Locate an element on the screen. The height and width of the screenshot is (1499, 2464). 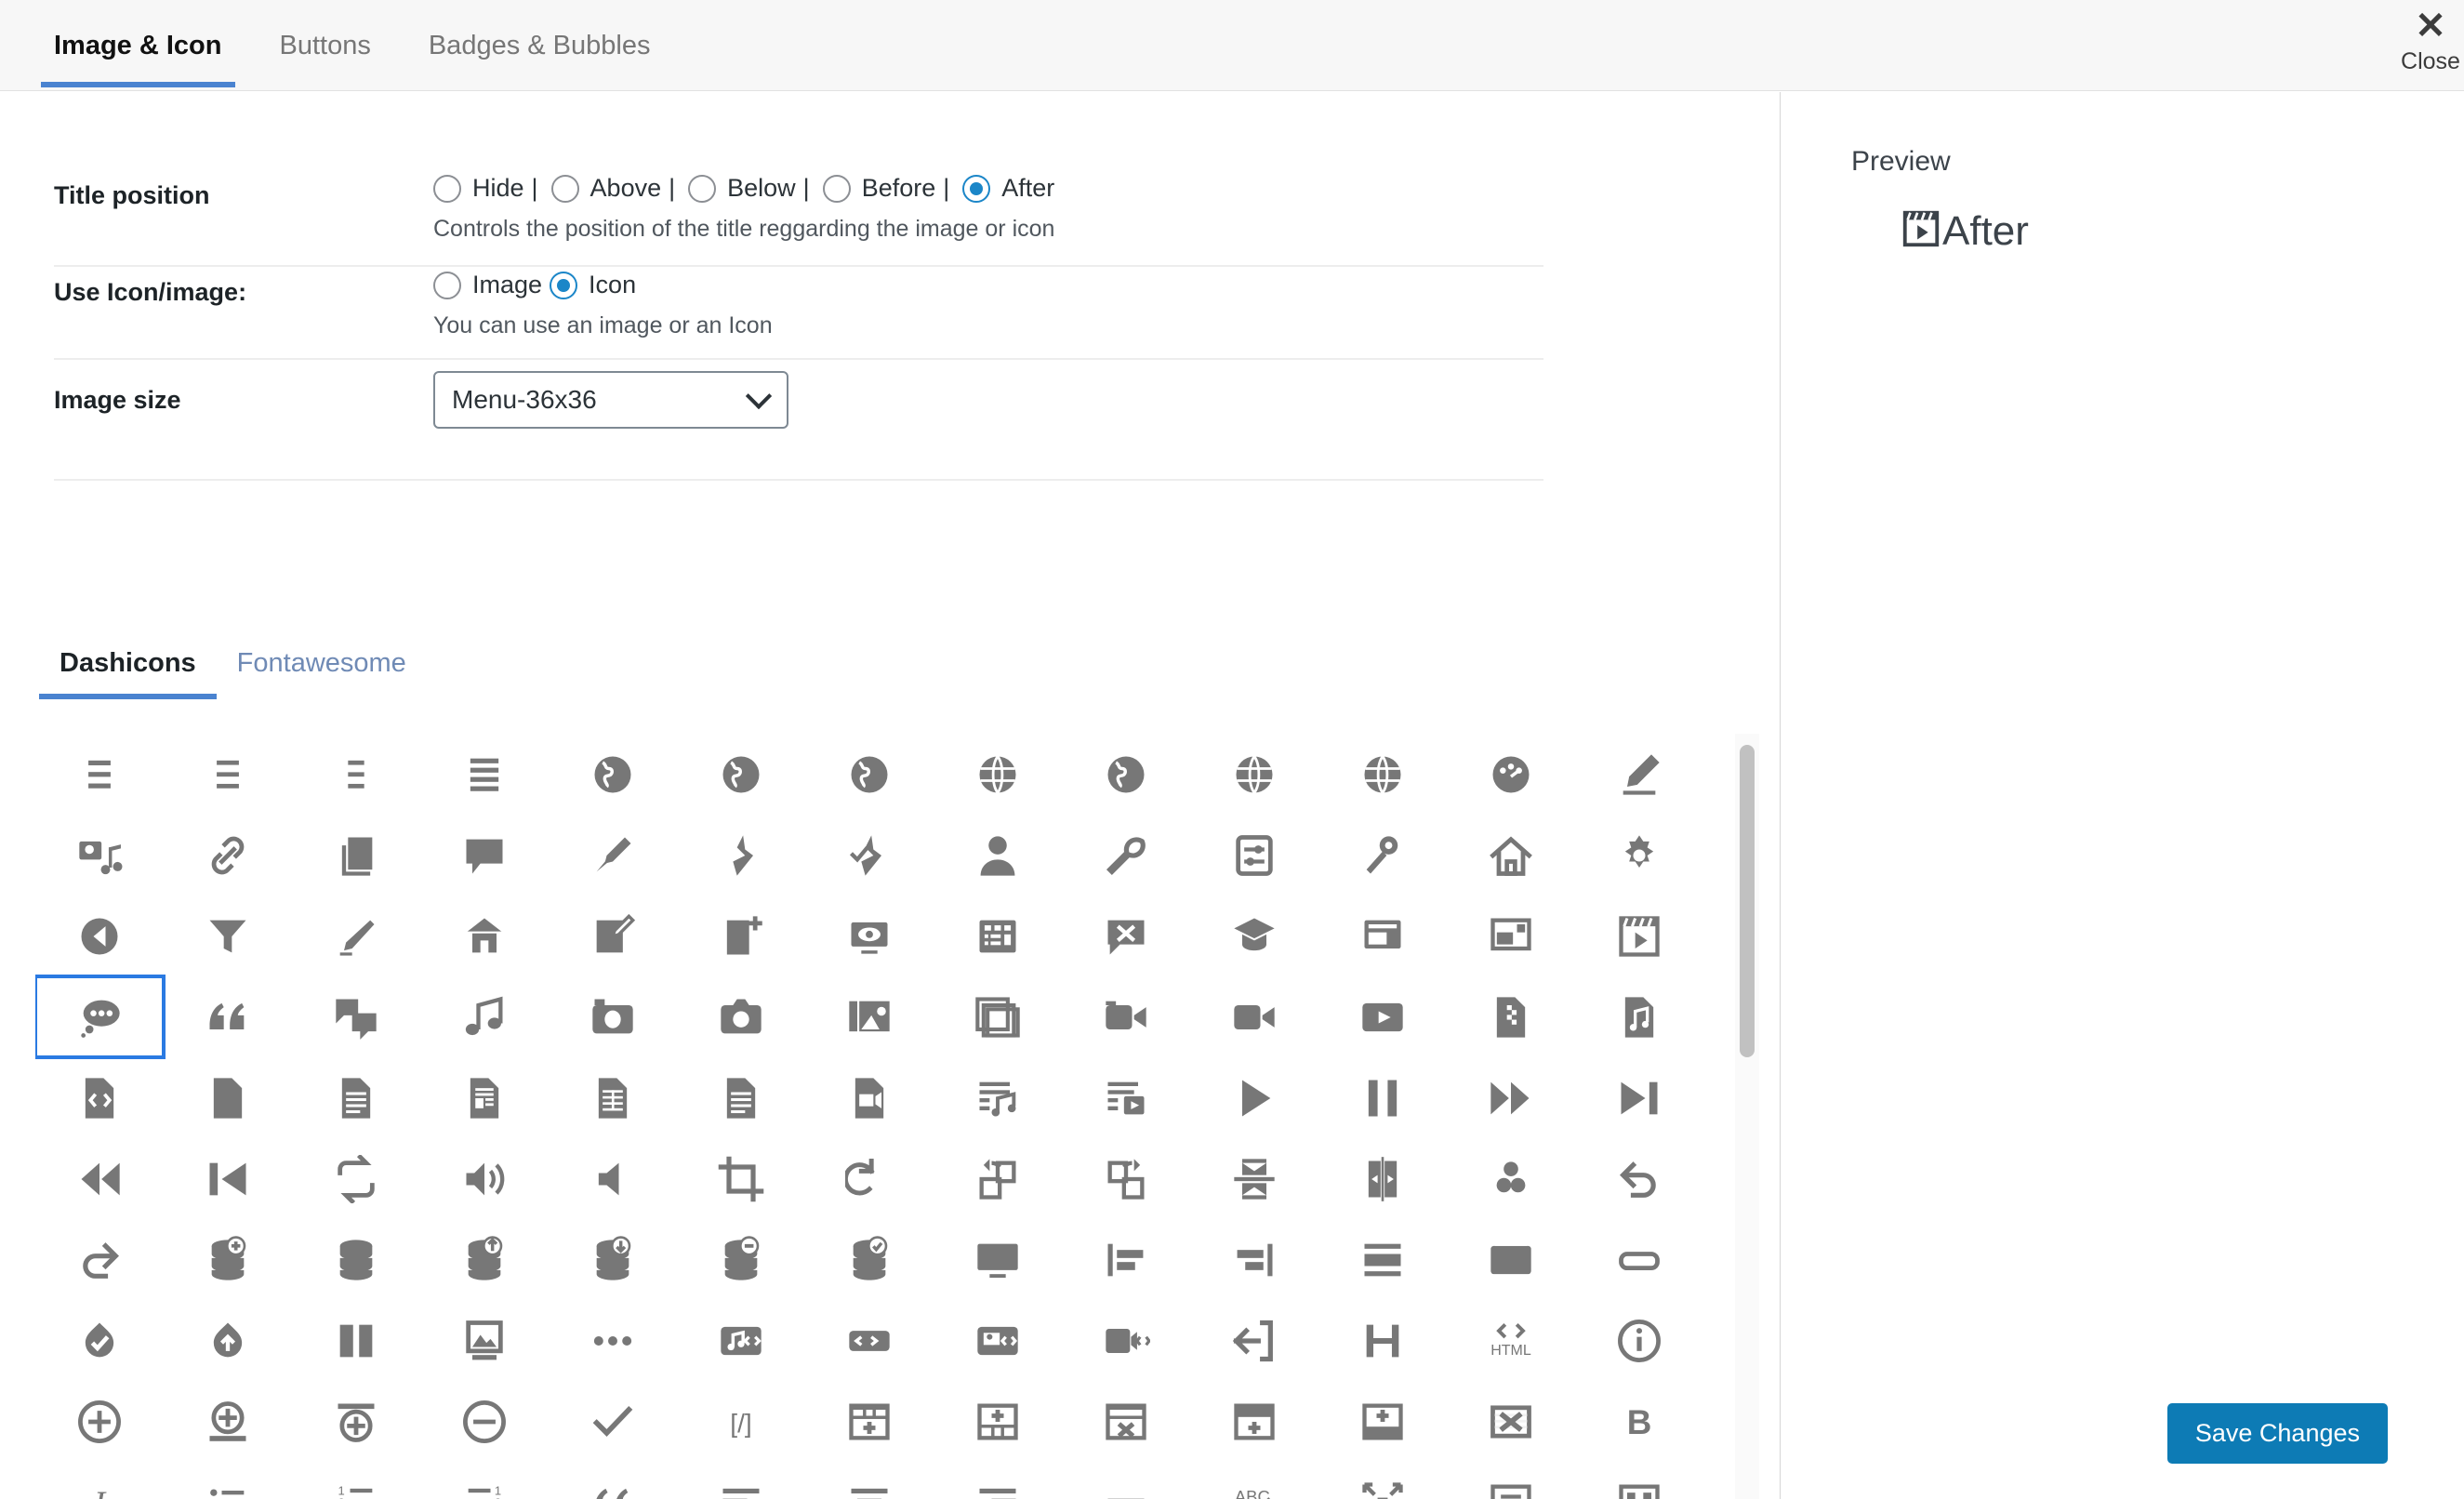
icon-cell-editor-alignright-icon is located at coordinates (998, 1480).